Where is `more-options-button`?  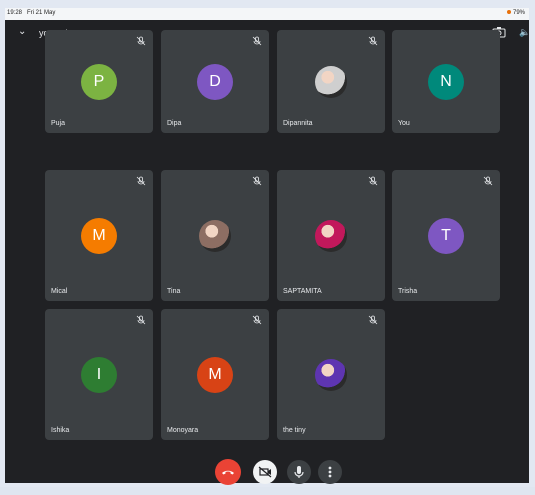
more-options-button is located at coordinates (330, 472).